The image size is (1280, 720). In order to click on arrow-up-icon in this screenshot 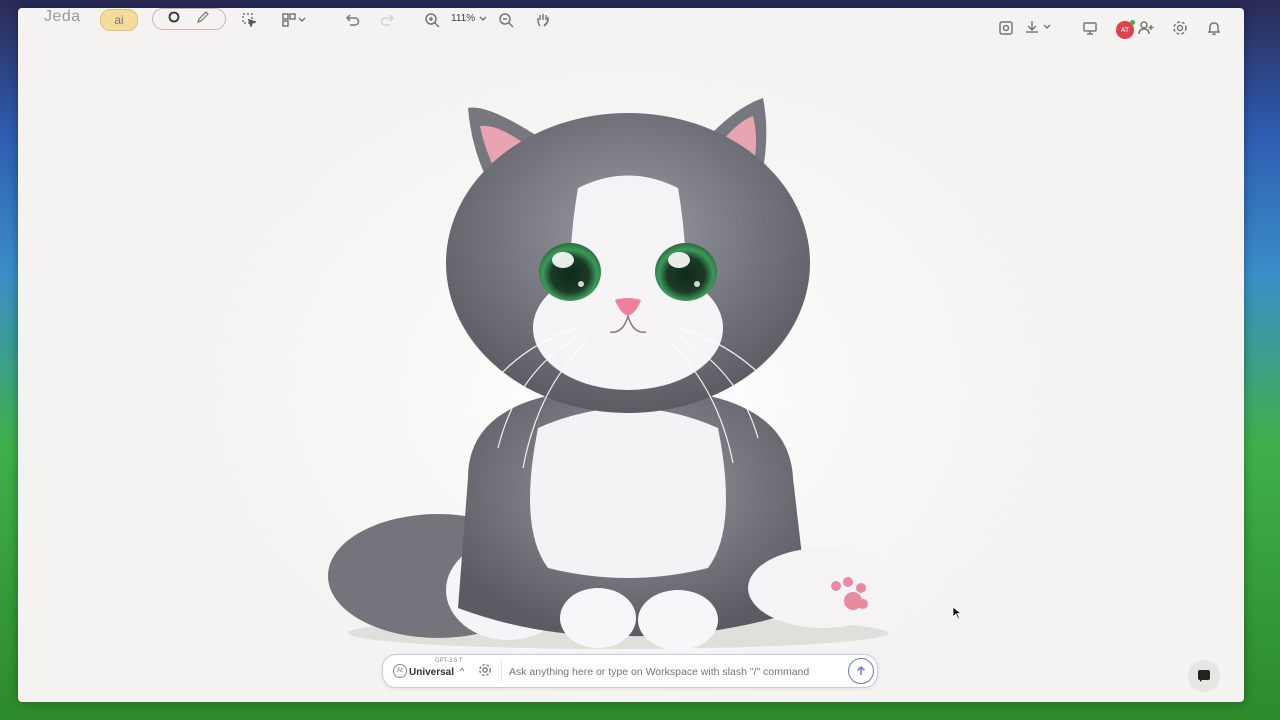, I will do `click(861, 670)`.